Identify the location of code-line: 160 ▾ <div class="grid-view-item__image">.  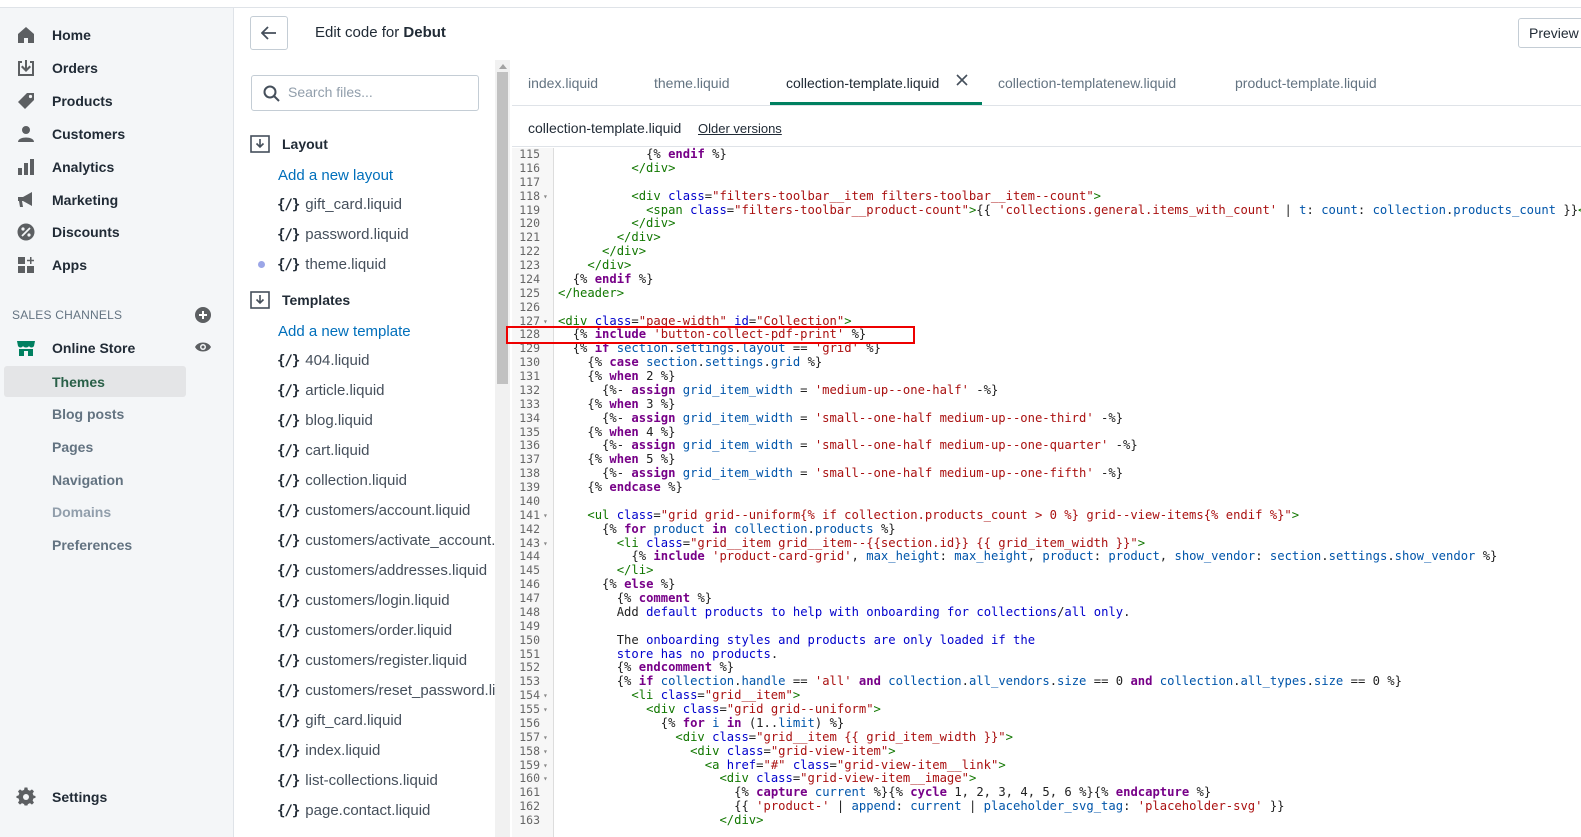
(1046, 778).